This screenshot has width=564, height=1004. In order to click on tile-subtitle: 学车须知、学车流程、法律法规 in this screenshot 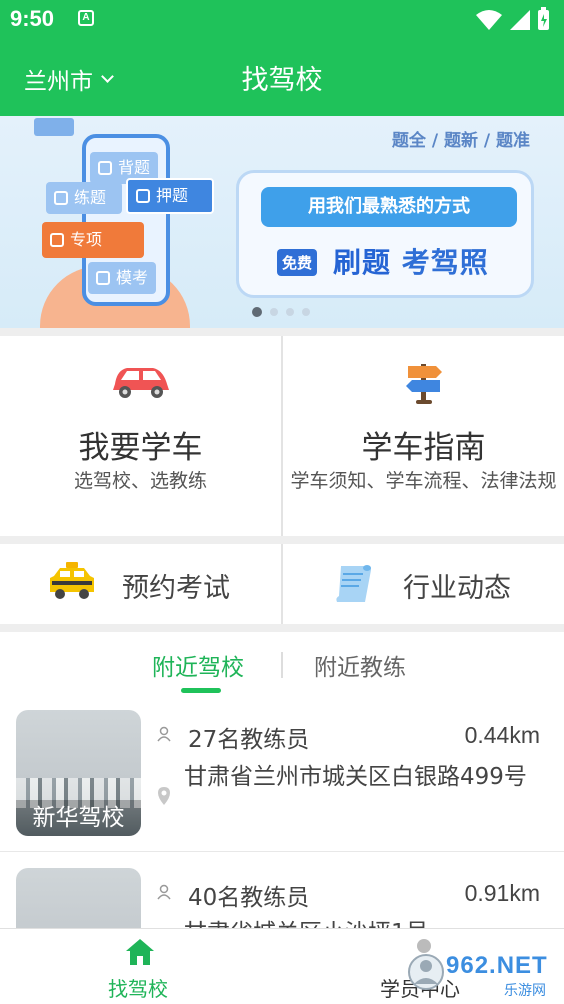, I will do `click(423, 481)`.